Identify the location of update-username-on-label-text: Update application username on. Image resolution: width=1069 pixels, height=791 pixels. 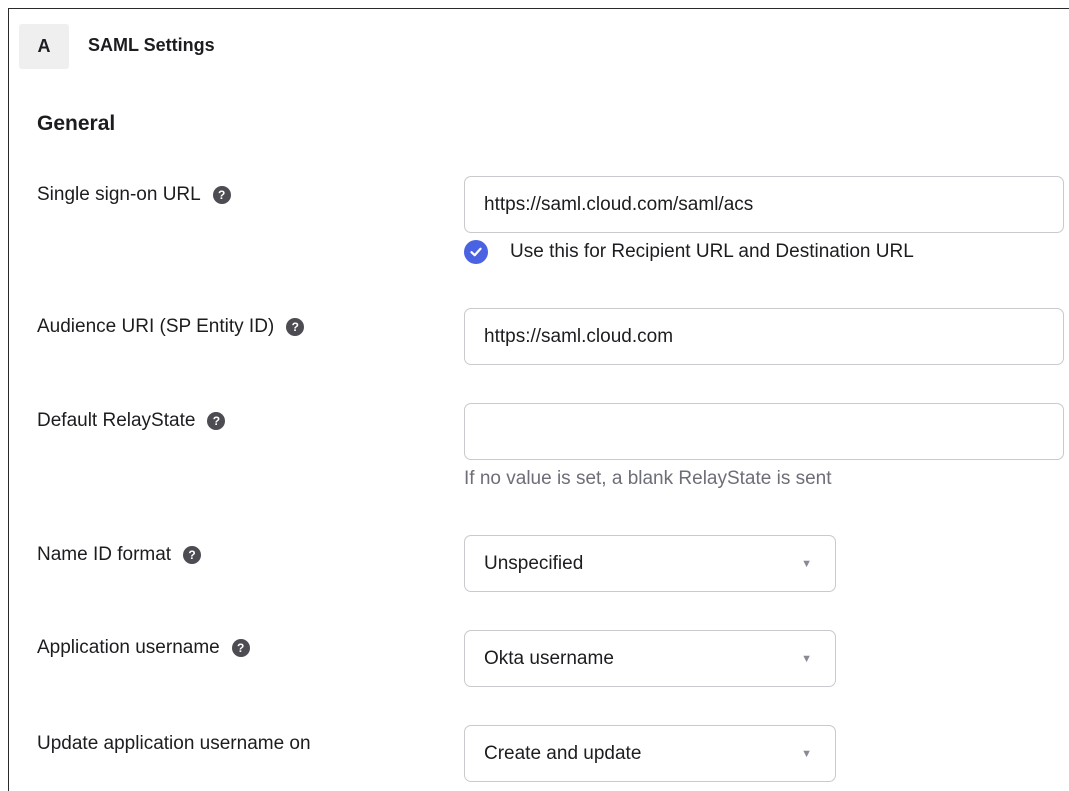
(174, 743).